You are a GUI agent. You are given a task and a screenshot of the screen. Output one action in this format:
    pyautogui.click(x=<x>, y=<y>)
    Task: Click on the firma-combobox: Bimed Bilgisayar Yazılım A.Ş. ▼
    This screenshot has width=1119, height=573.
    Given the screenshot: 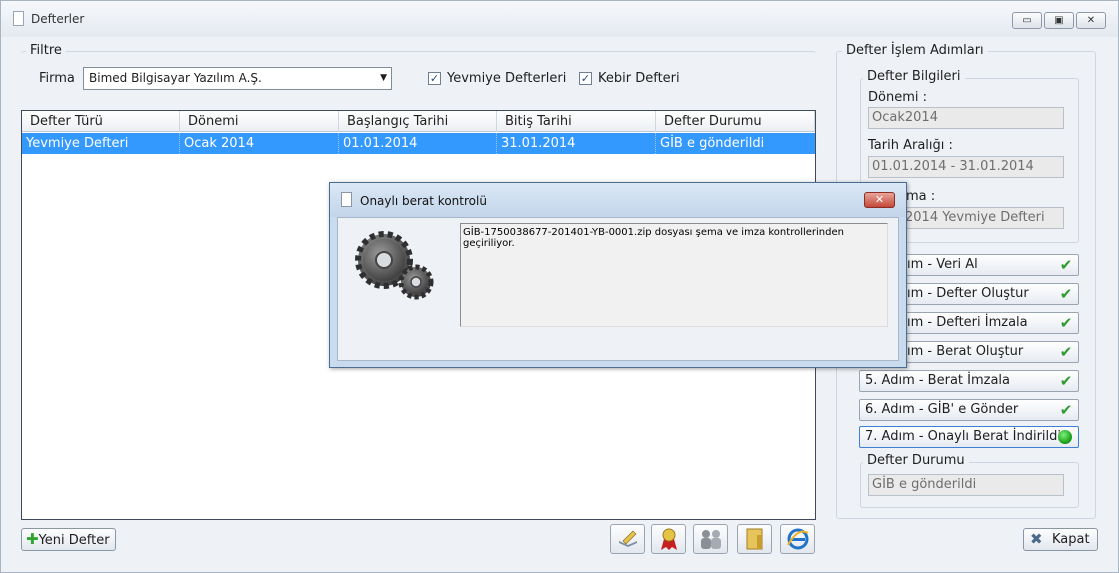 What is the action you would take?
    pyautogui.click(x=237, y=78)
    